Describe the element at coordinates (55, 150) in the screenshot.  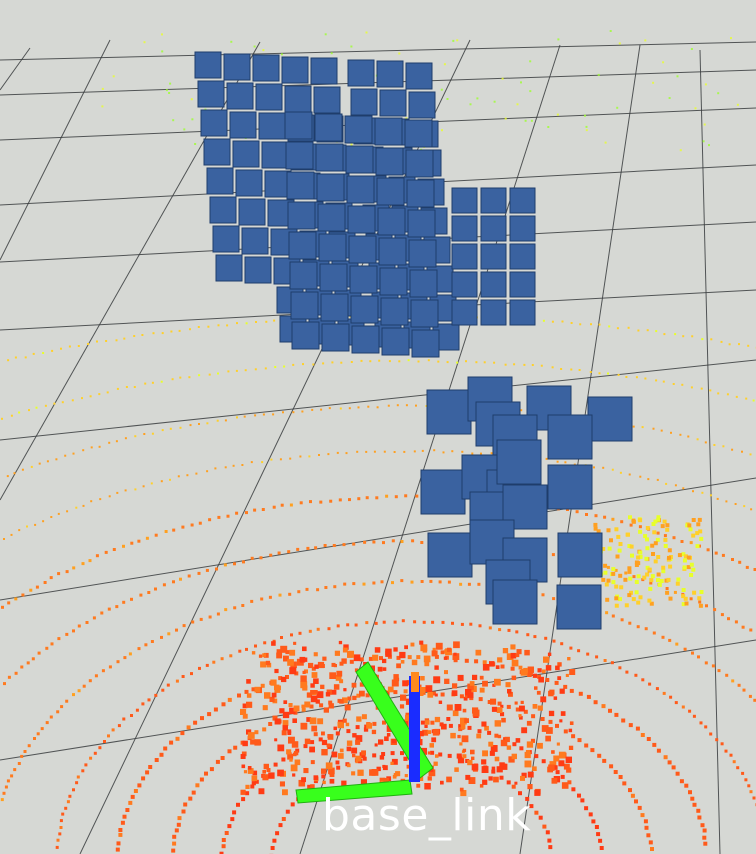
I see `grid-line` at that location.